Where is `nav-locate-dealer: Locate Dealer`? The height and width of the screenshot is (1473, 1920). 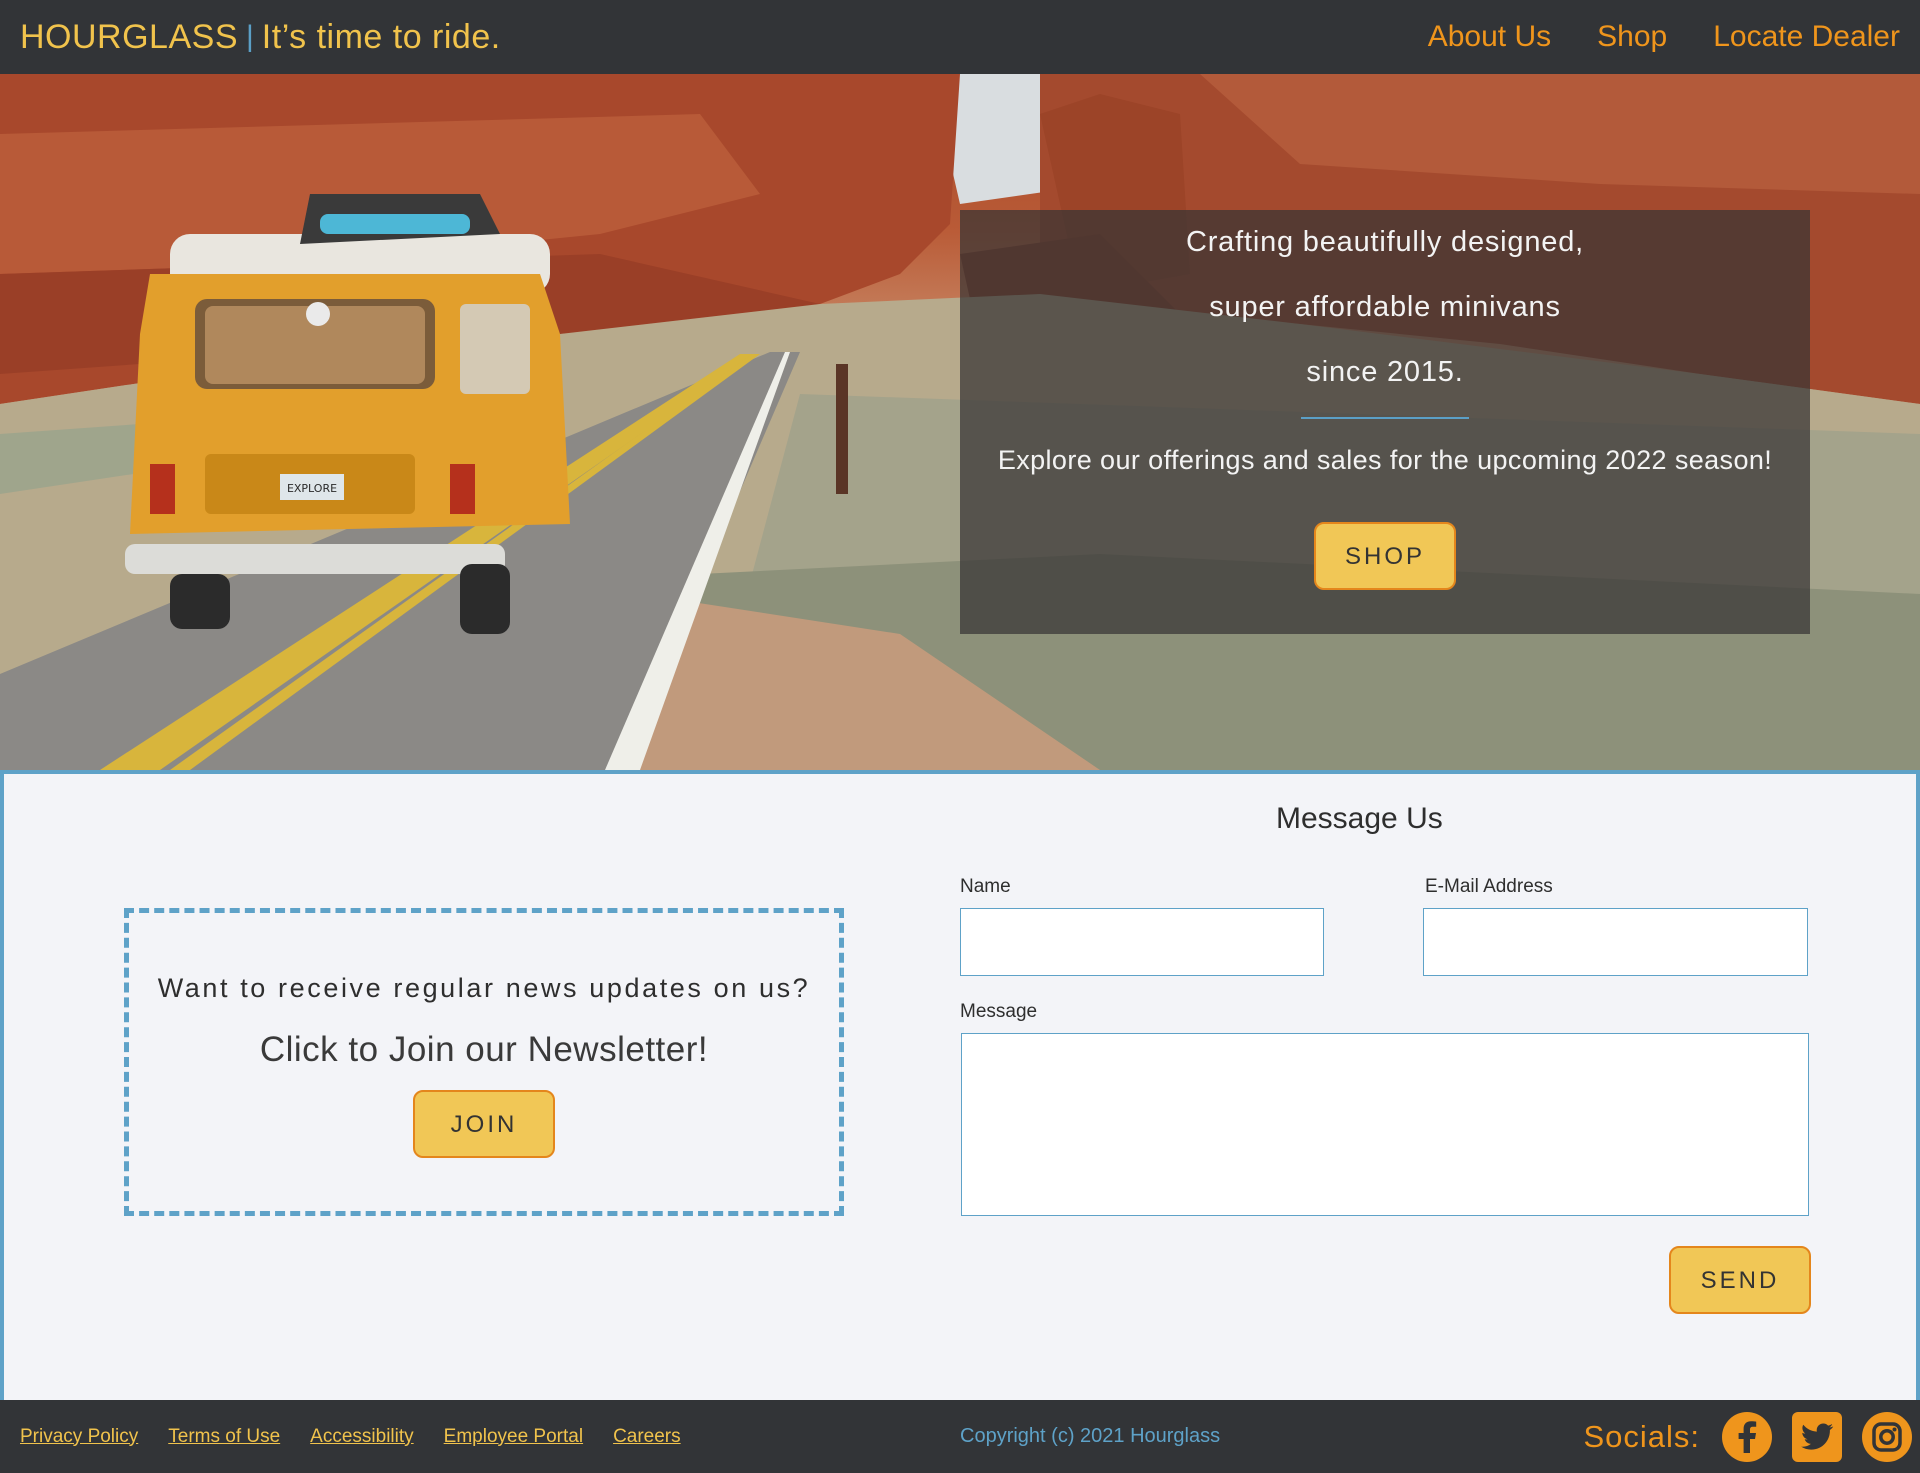 nav-locate-dealer: Locate Dealer is located at coordinates (1806, 37).